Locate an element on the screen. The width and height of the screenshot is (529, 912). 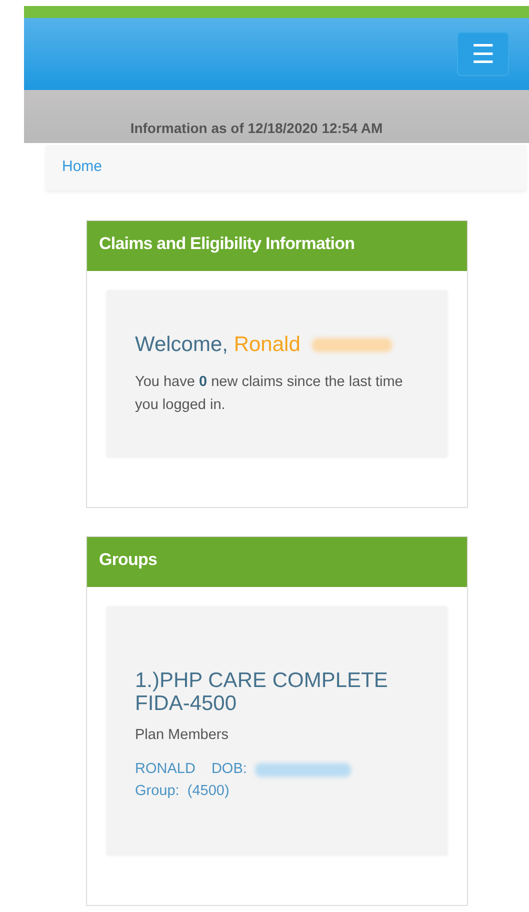
dob-label: DOB: is located at coordinates (229, 769).